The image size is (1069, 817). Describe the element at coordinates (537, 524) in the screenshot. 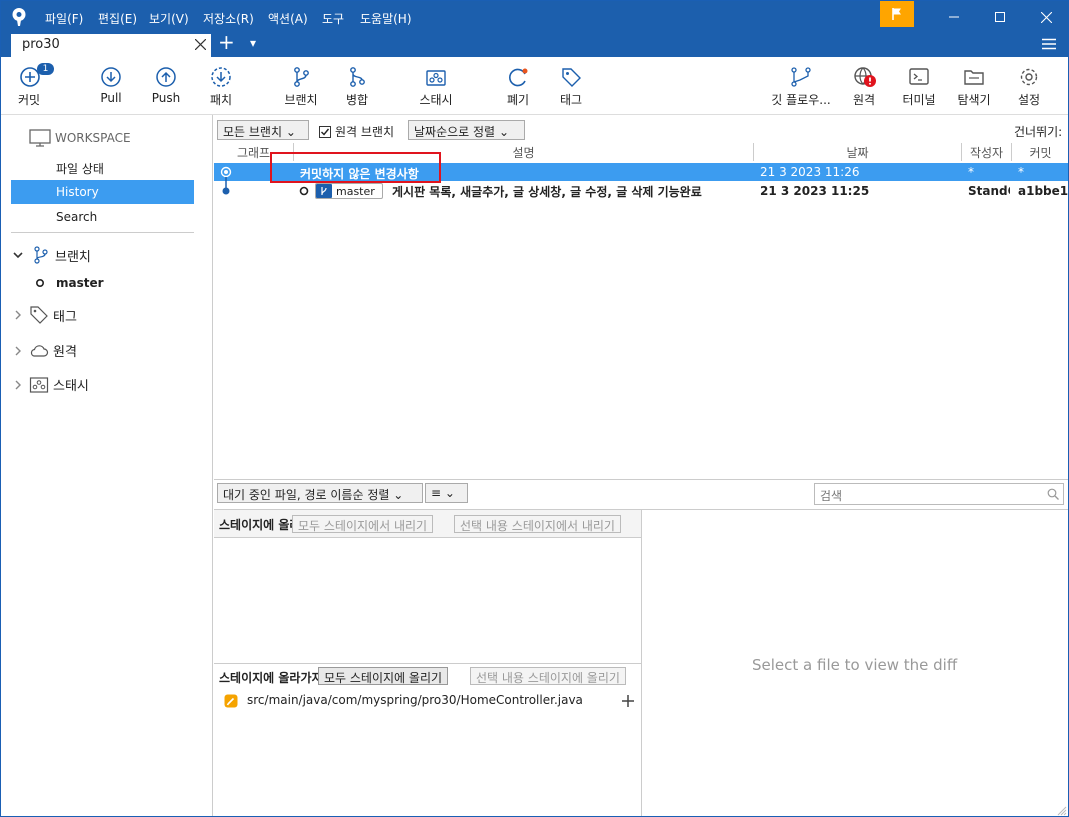

I see `unstage-selected-button: 선택 내용 스테이지에서 내리기` at that location.